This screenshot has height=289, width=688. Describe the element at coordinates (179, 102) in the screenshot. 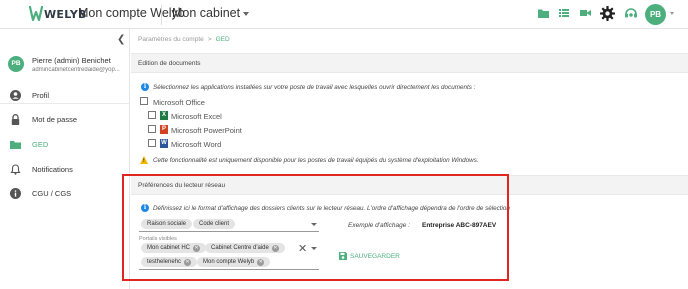

I see `office-label: Microsoft Office` at that location.